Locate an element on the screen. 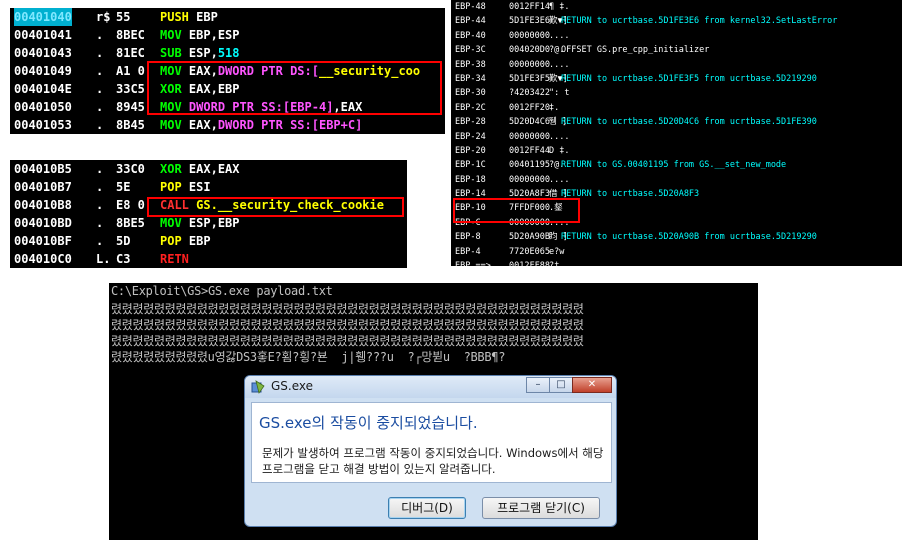 This screenshot has height=546, width=909. asm-operand: ESP, is located at coordinates (203, 53).